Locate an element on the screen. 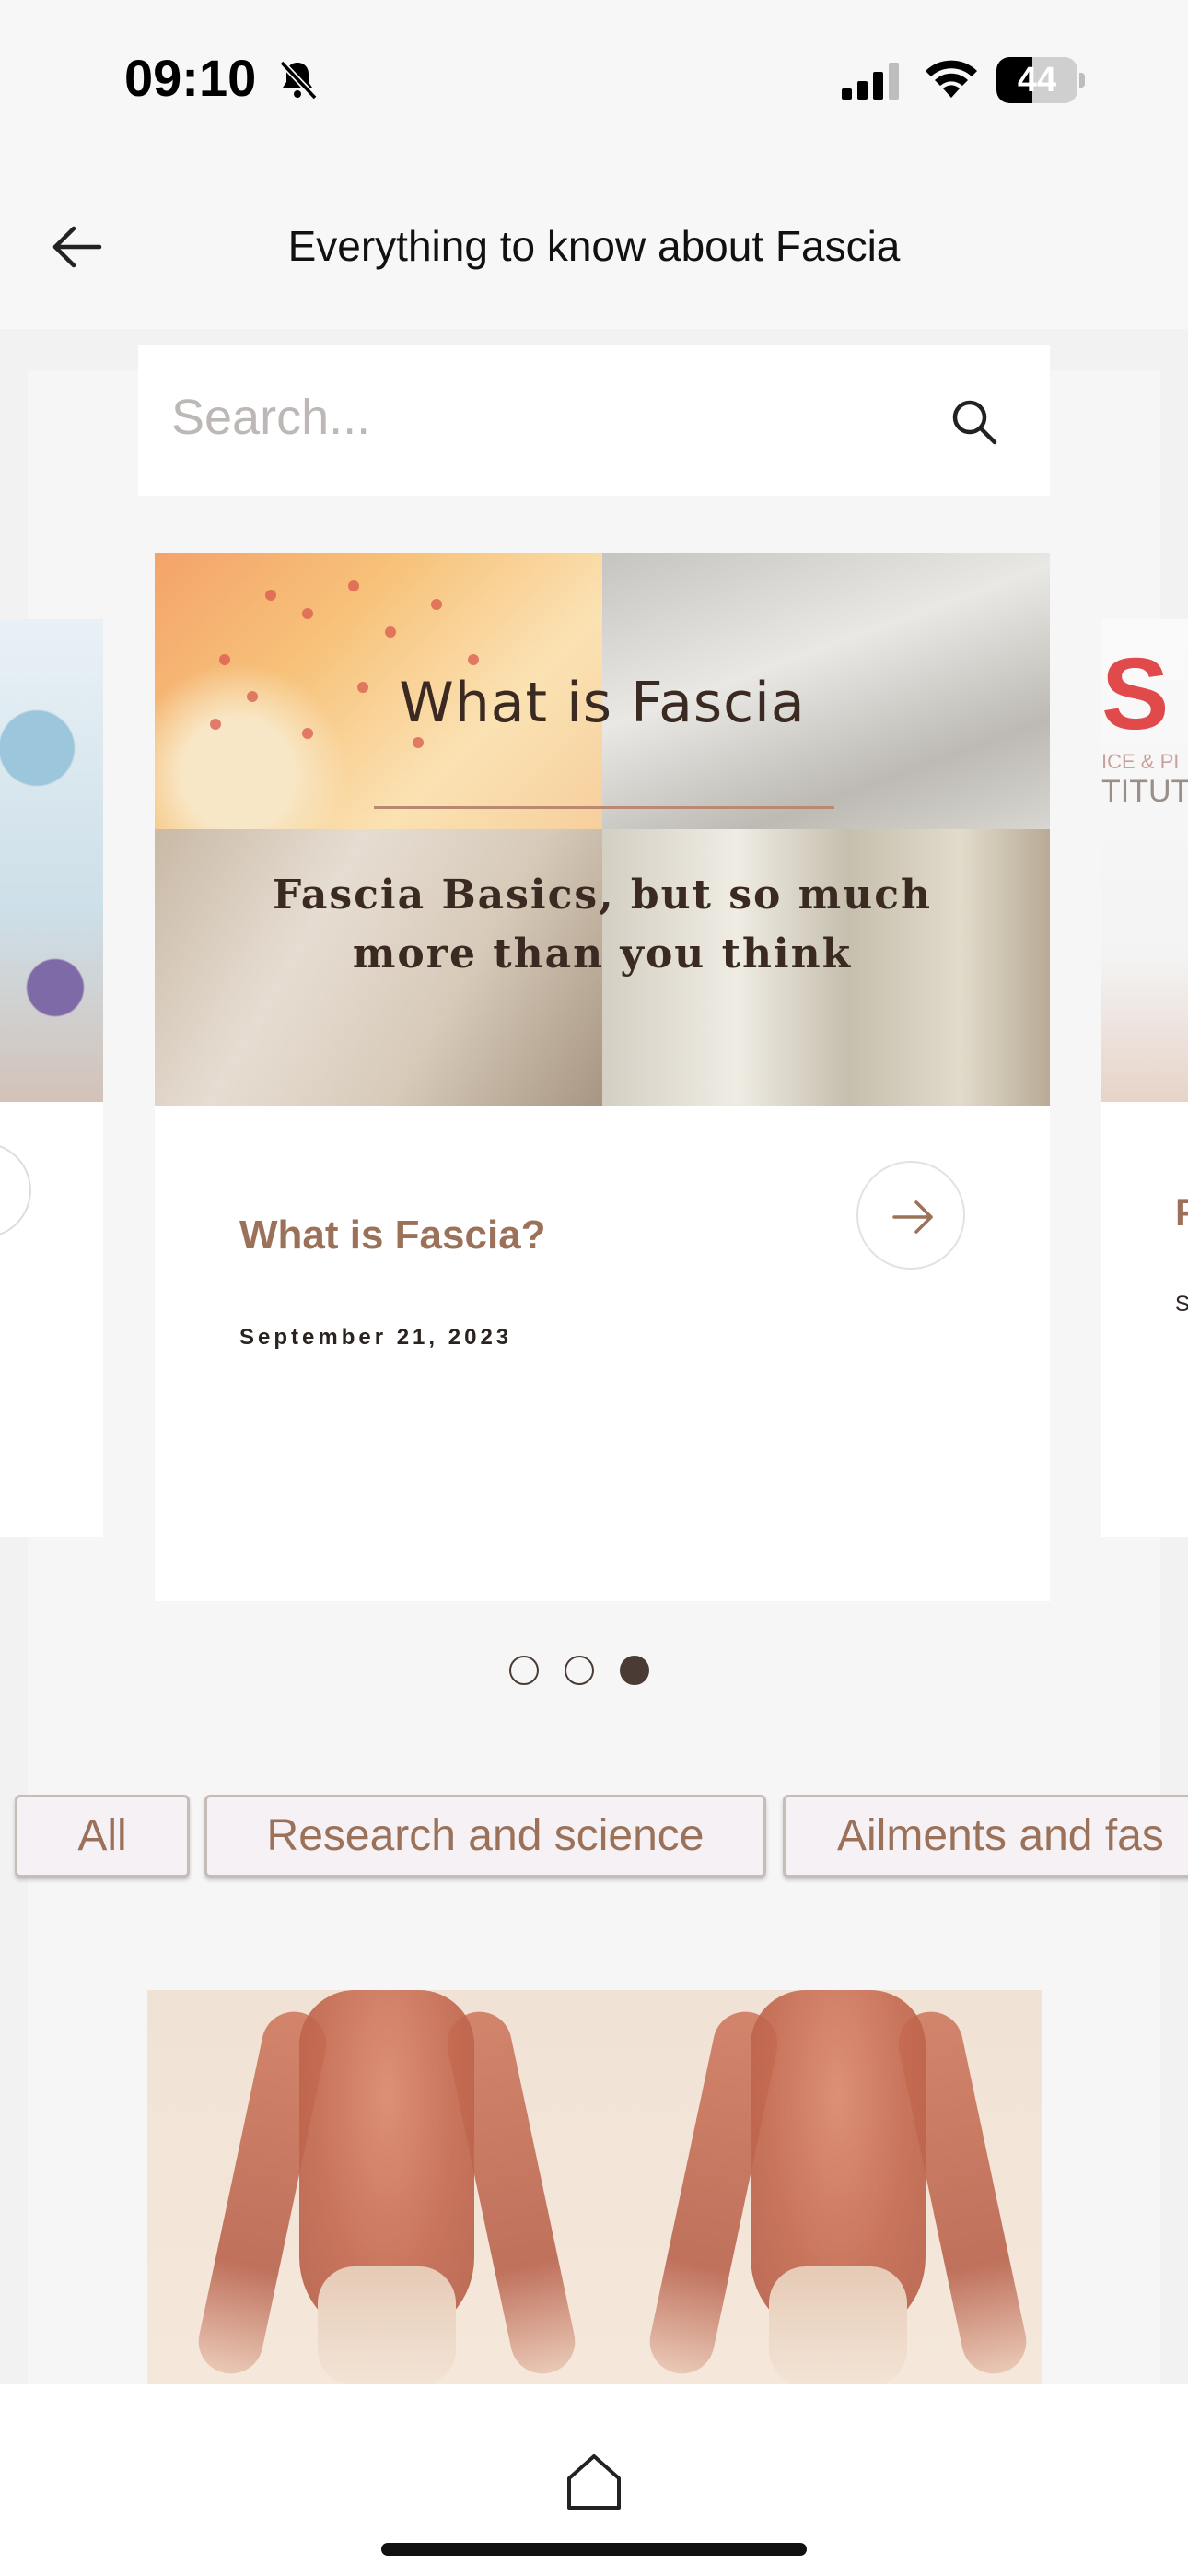 Image resolution: width=1188 pixels, height=2576 pixels. previous-card-image is located at coordinates (51, 860).